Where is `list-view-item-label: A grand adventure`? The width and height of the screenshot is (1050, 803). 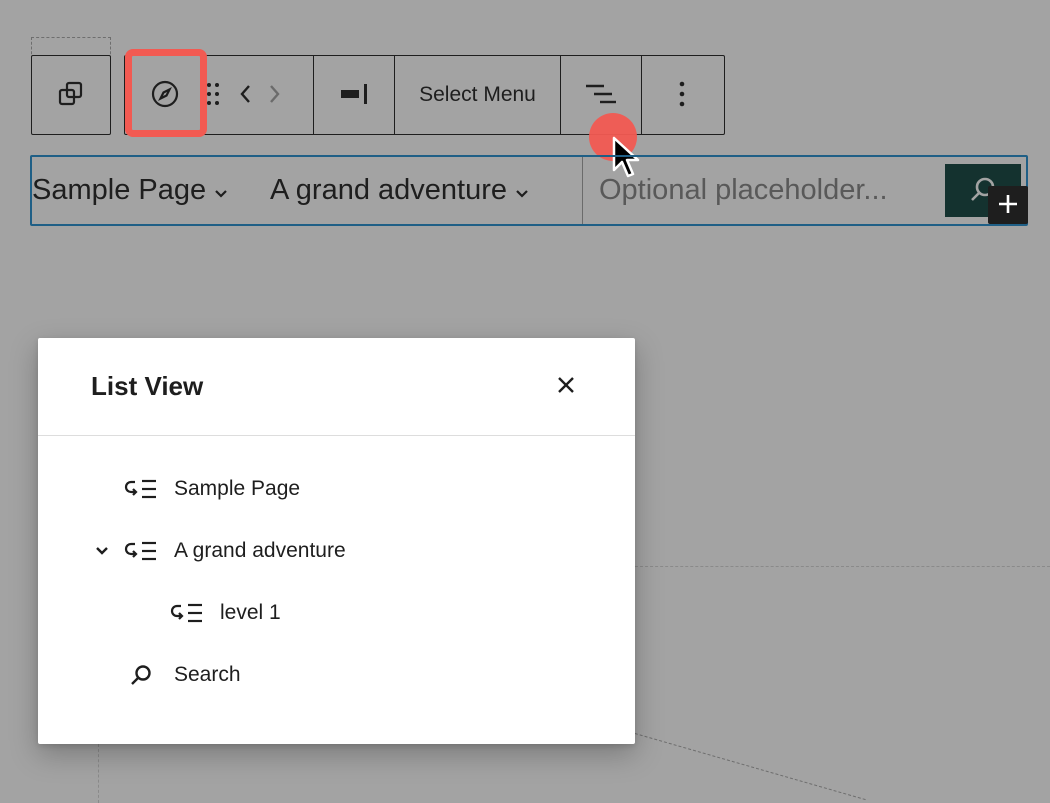
list-view-item-label: A grand adventure is located at coordinates (260, 550).